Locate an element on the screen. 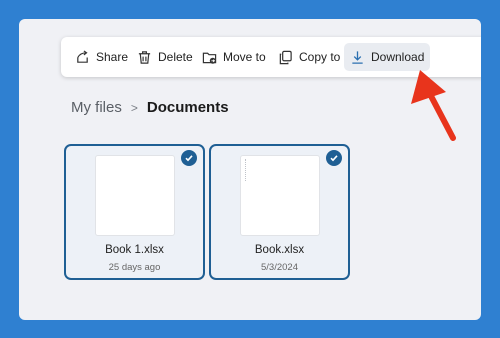 Image resolution: width=500 pixels, height=338 pixels. breadcrumb: My files > Documents is located at coordinates (150, 107).